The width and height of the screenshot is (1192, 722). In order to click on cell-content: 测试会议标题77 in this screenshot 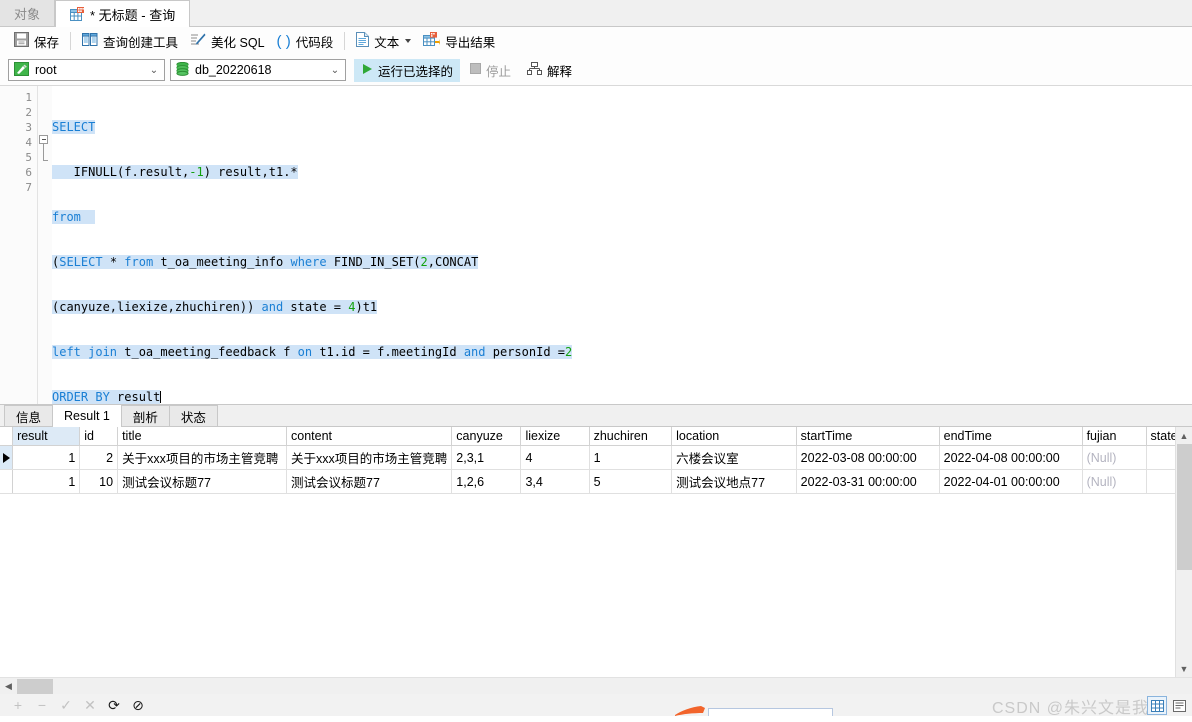, I will do `click(369, 481)`.